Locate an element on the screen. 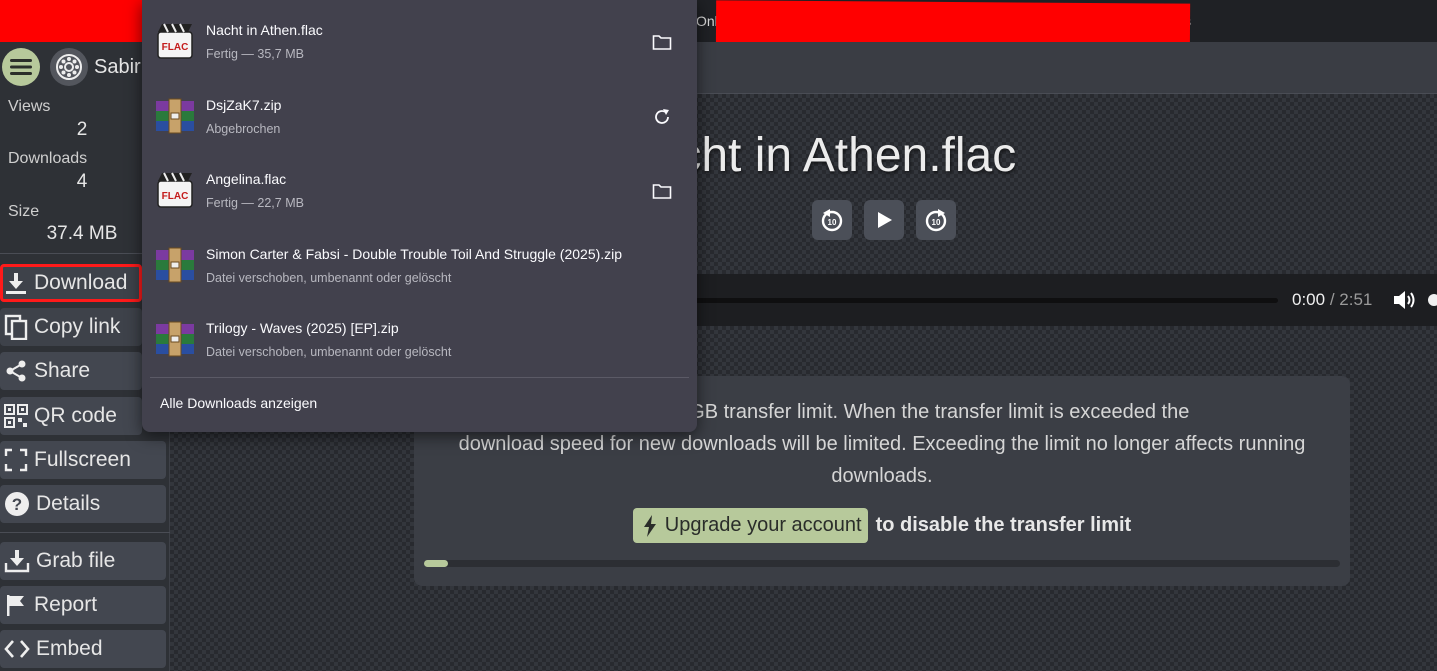 The height and width of the screenshot is (671, 1437). help-icon: ? is located at coordinates (17, 504).